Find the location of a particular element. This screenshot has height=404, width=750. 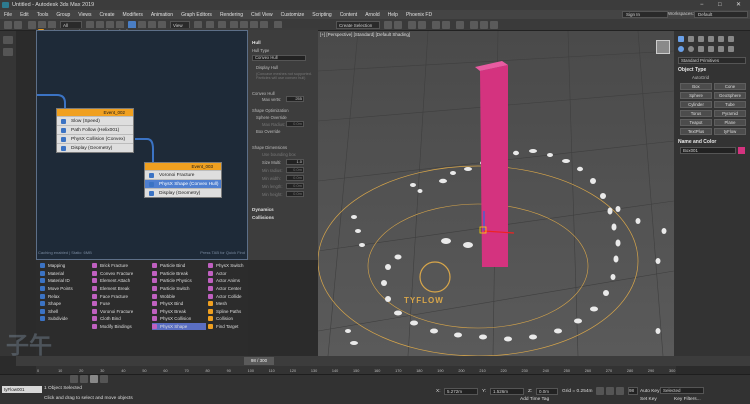

box-button: Box is located at coordinates (696, 86).